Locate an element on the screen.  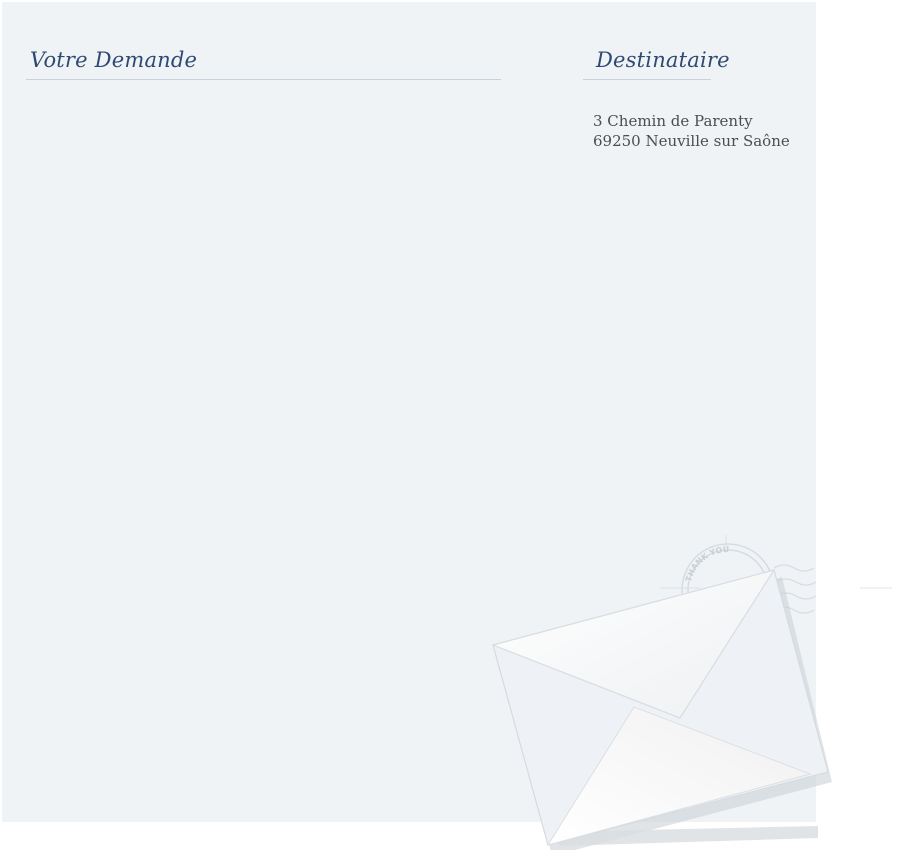
address-line-street: 3 Chemin de Parenty is located at coordinates (673, 121).